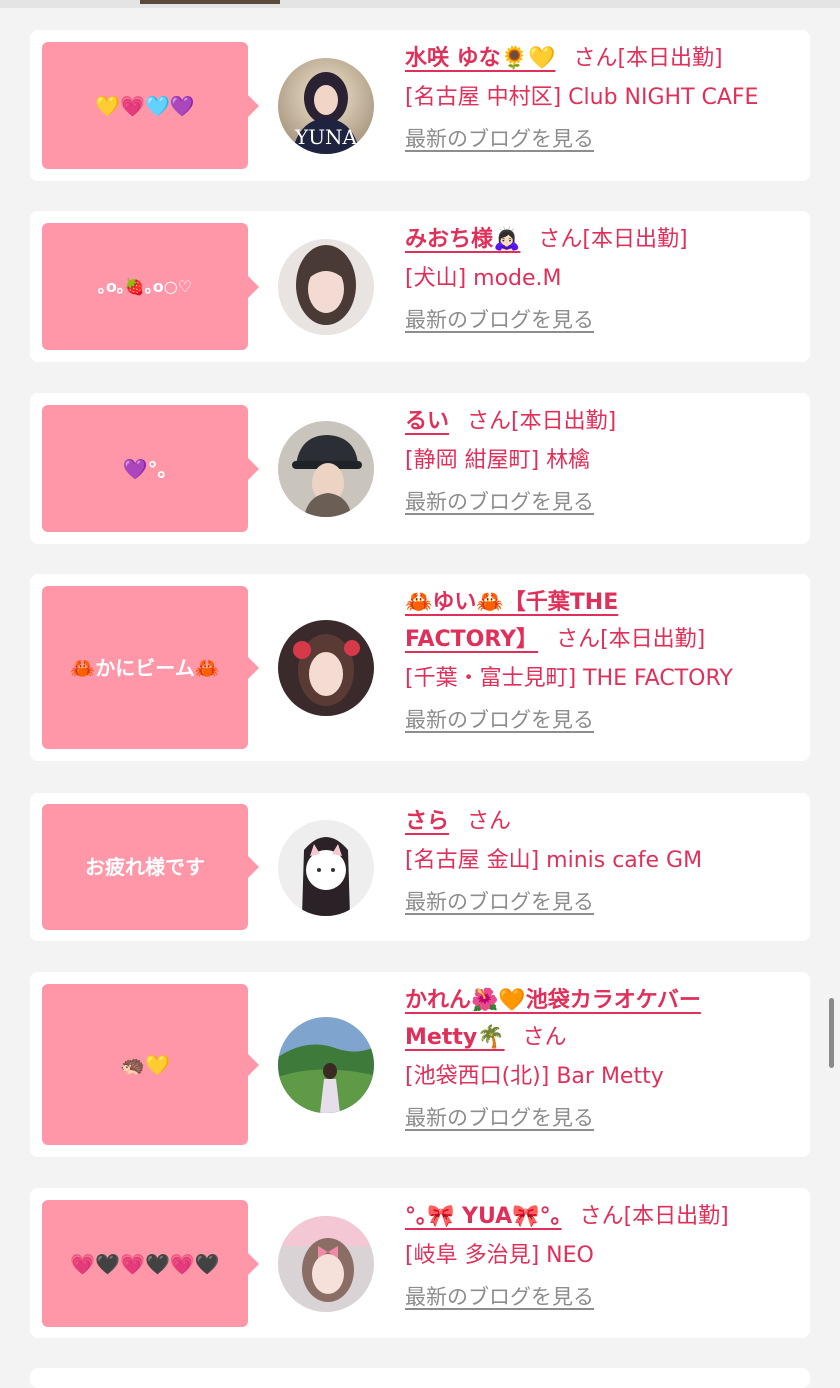  I want to click on message-bubble: ｡o｡🍓｡o○♡, so click(150, 286).